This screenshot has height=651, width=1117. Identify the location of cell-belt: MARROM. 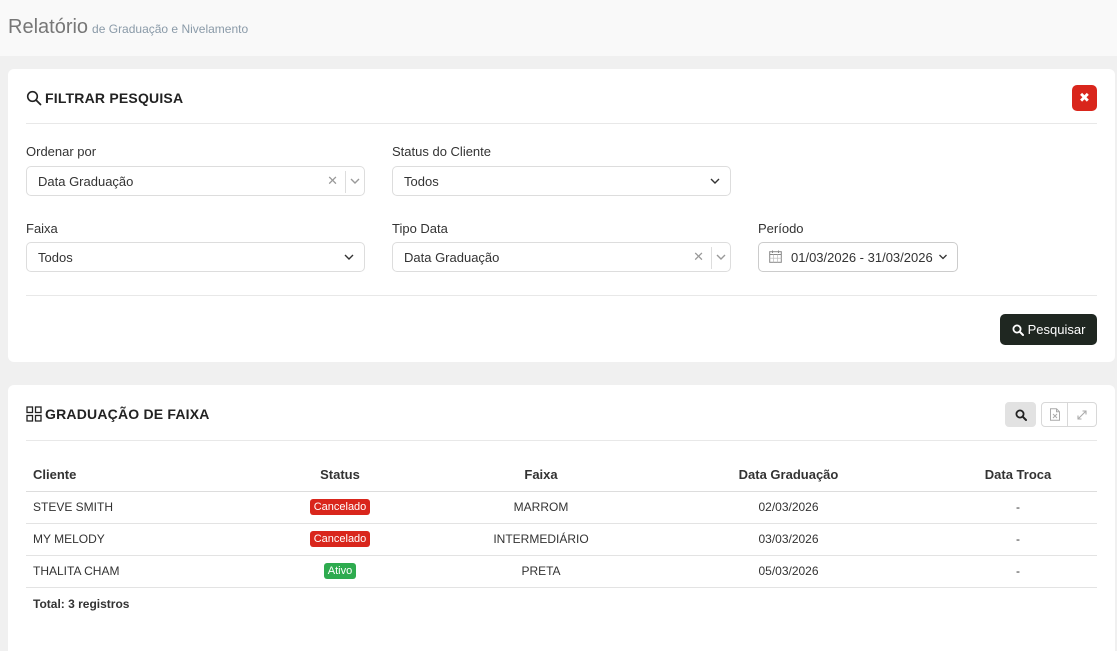
(541, 507).